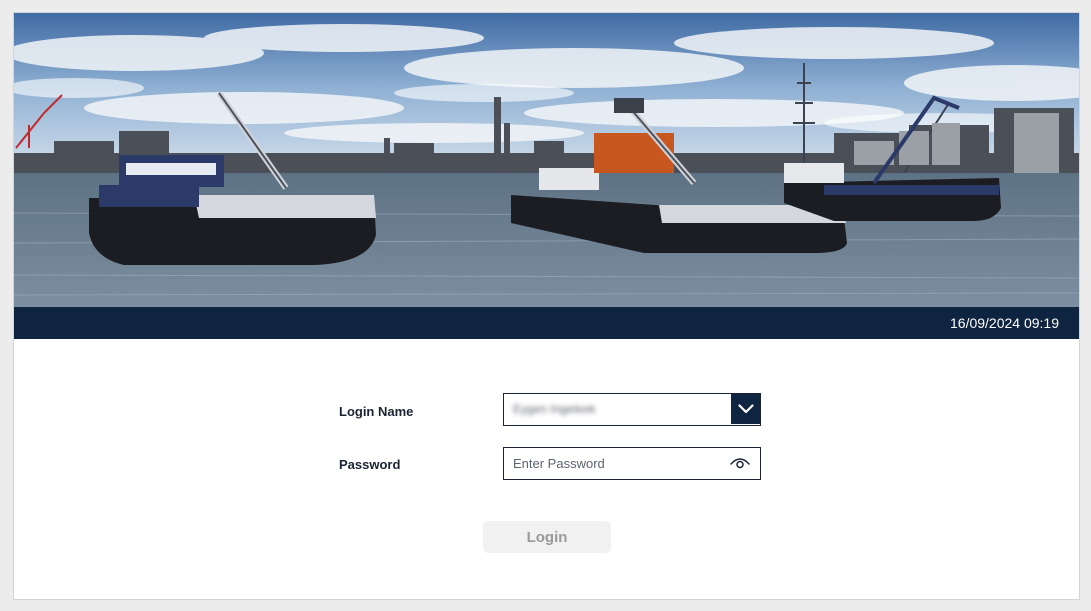 Image resolution: width=1091 pixels, height=611 pixels. Describe the element at coordinates (632, 409) in the screenshot. I see `login-name-dropdown: Eygen Ingeleek` at that location.